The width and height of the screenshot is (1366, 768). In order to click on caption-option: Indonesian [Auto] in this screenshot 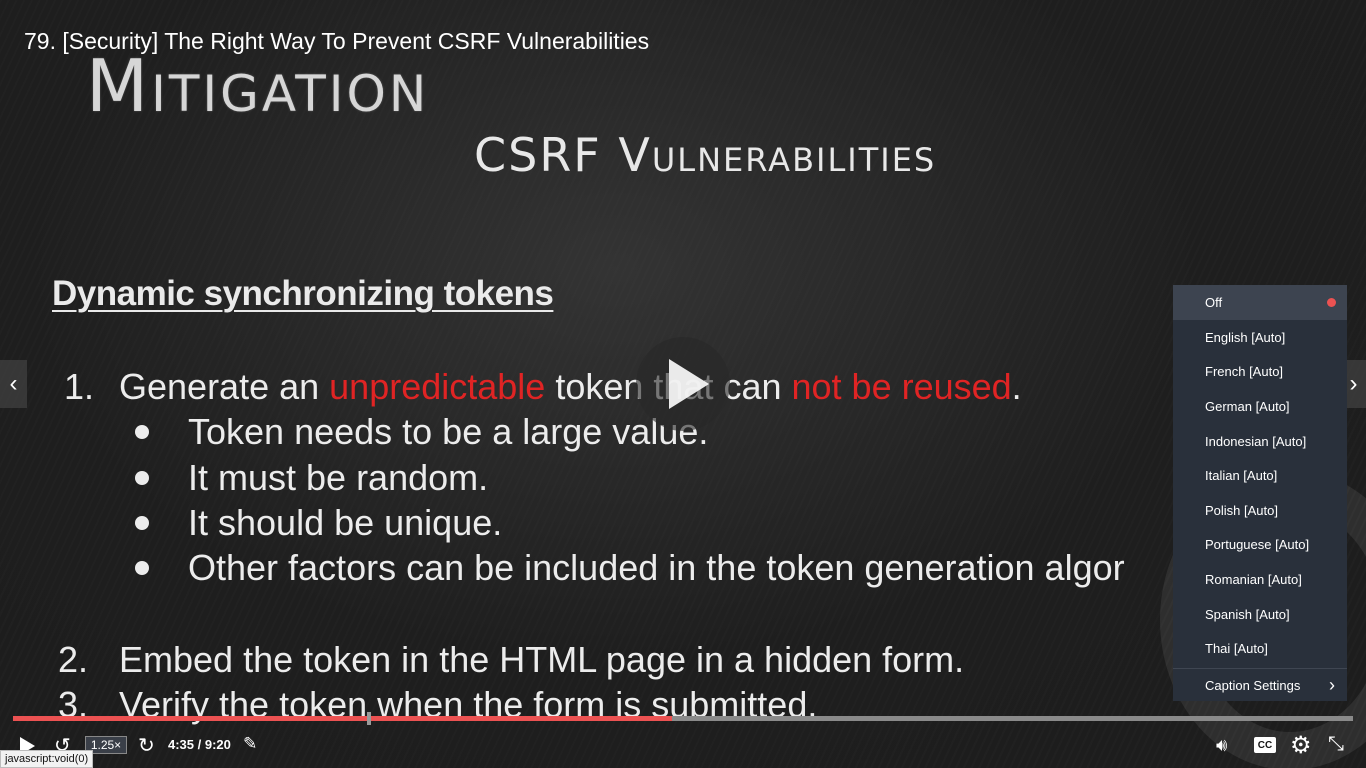, I will do `click(1260, 441)`.